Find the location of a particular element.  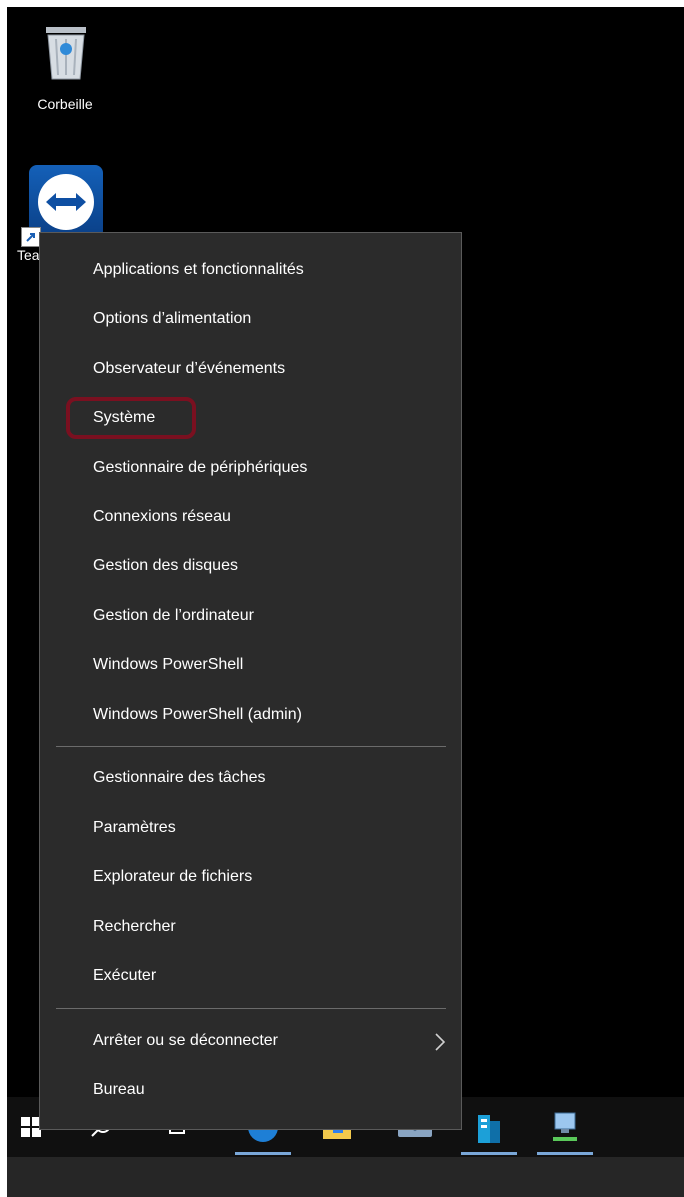

menu-item-label: Options d’alimentation is located at coordinates (172, 318).